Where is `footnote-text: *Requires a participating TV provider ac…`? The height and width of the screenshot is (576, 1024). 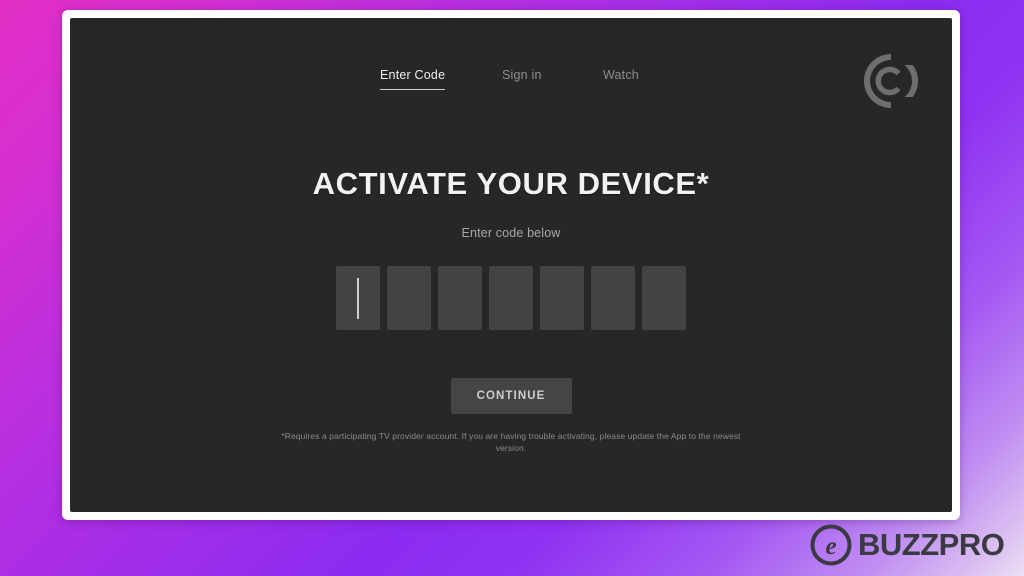
footnote-text: *Requires a participating TV provider ac… is located at coordinates (511, 442).